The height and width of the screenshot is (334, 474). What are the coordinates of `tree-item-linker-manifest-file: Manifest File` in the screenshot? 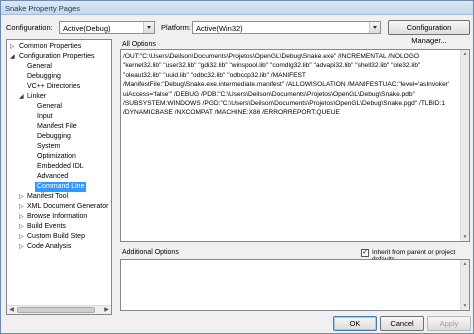 It's located at (57, 127).